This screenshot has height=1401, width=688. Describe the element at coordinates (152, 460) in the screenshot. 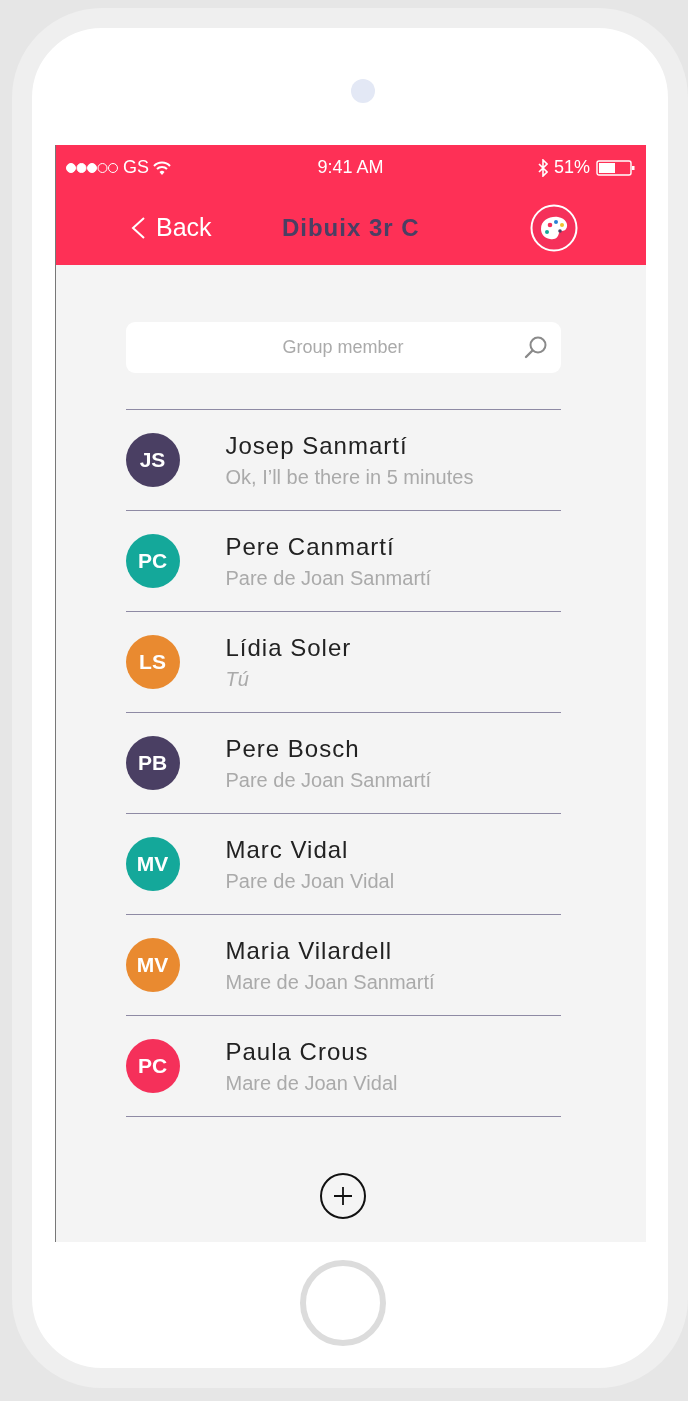

I see `avatar: JS` at that location.